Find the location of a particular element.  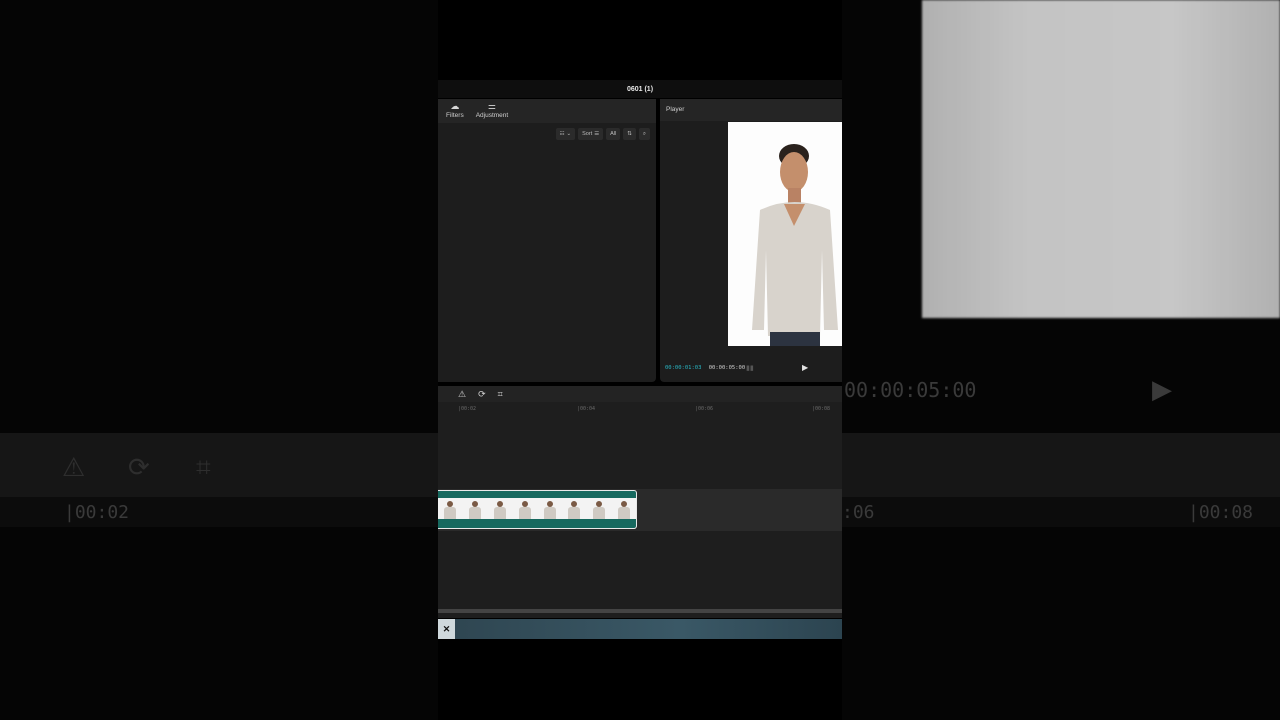

background-photo is located at coordinates (1101, 159).